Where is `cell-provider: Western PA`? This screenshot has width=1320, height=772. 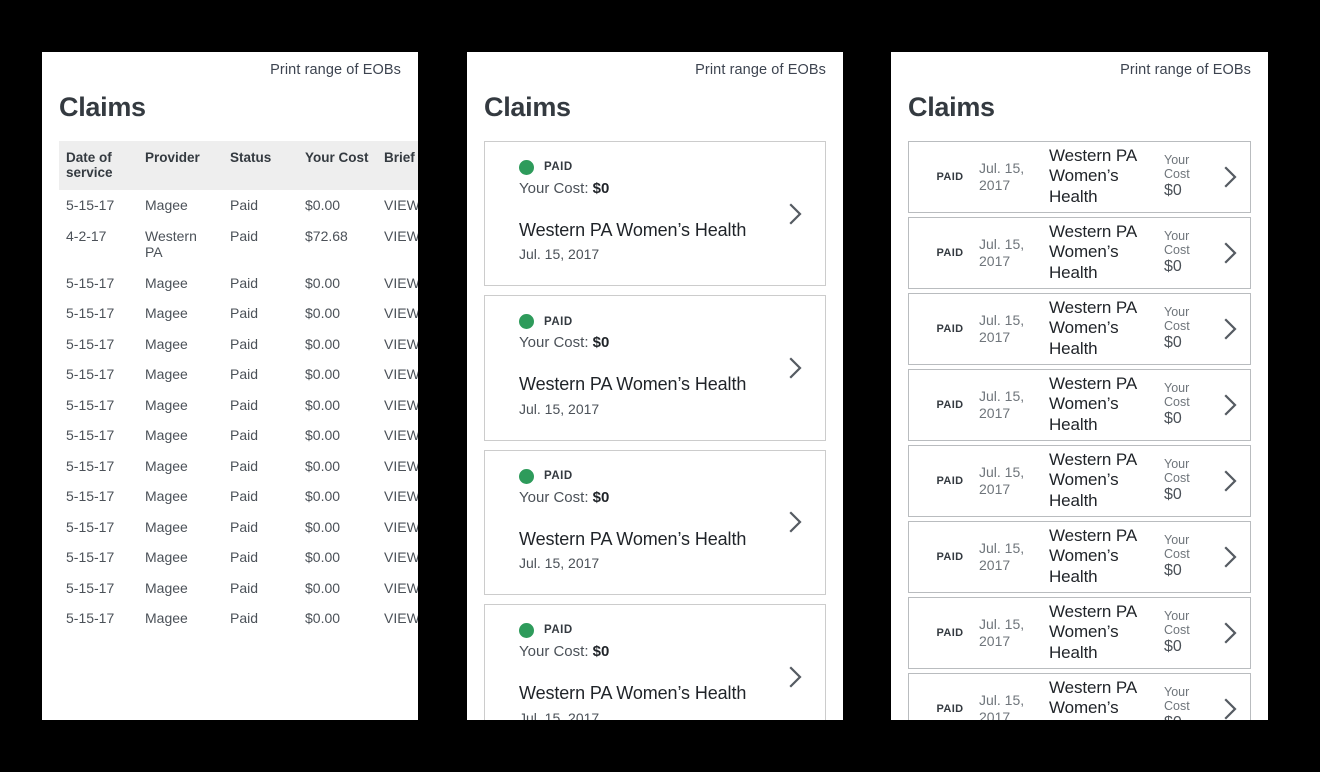
cell-provider: Western PA is located at coordinates (171, 244).